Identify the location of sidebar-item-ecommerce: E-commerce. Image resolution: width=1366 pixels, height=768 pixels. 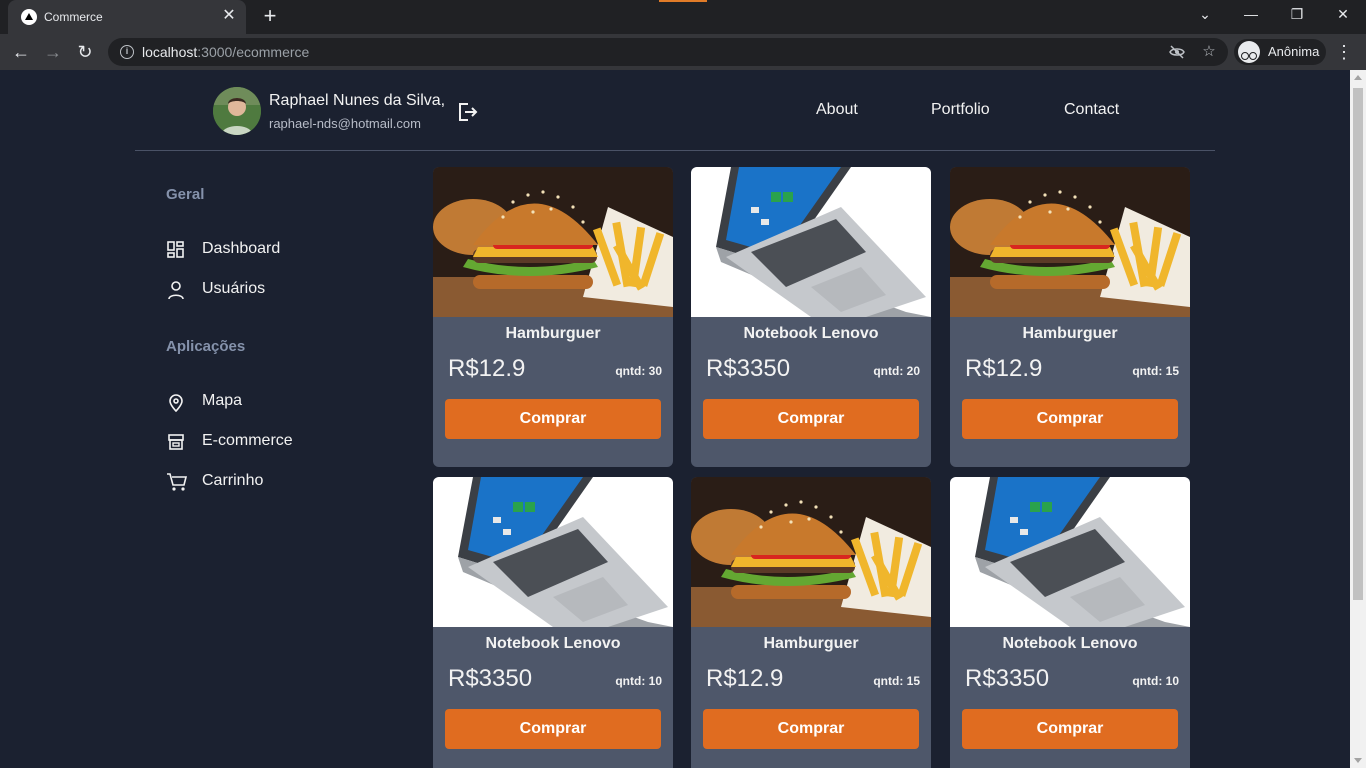
(266, 442).